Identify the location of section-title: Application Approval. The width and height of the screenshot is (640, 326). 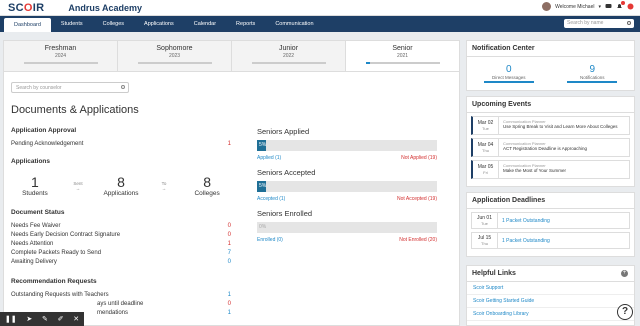
(44, 130).